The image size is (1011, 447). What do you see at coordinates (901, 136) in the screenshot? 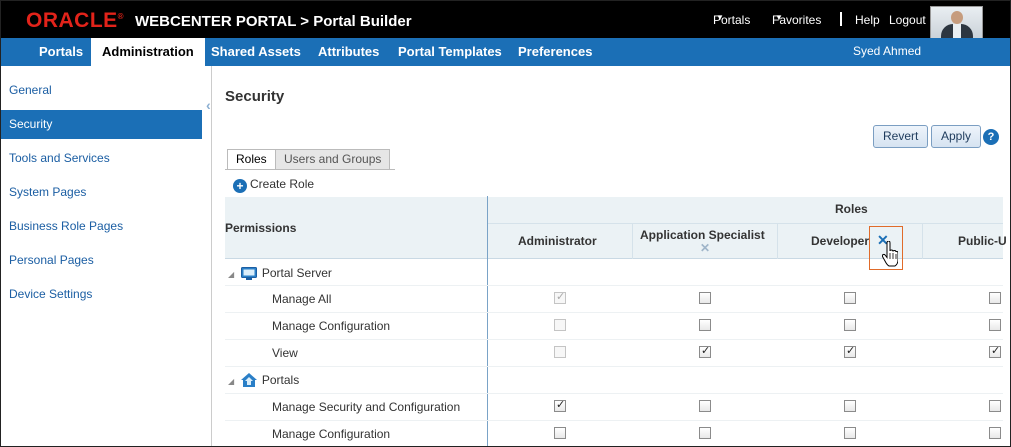
I see `revert-button: Revert` at bounding box center [901, 136].